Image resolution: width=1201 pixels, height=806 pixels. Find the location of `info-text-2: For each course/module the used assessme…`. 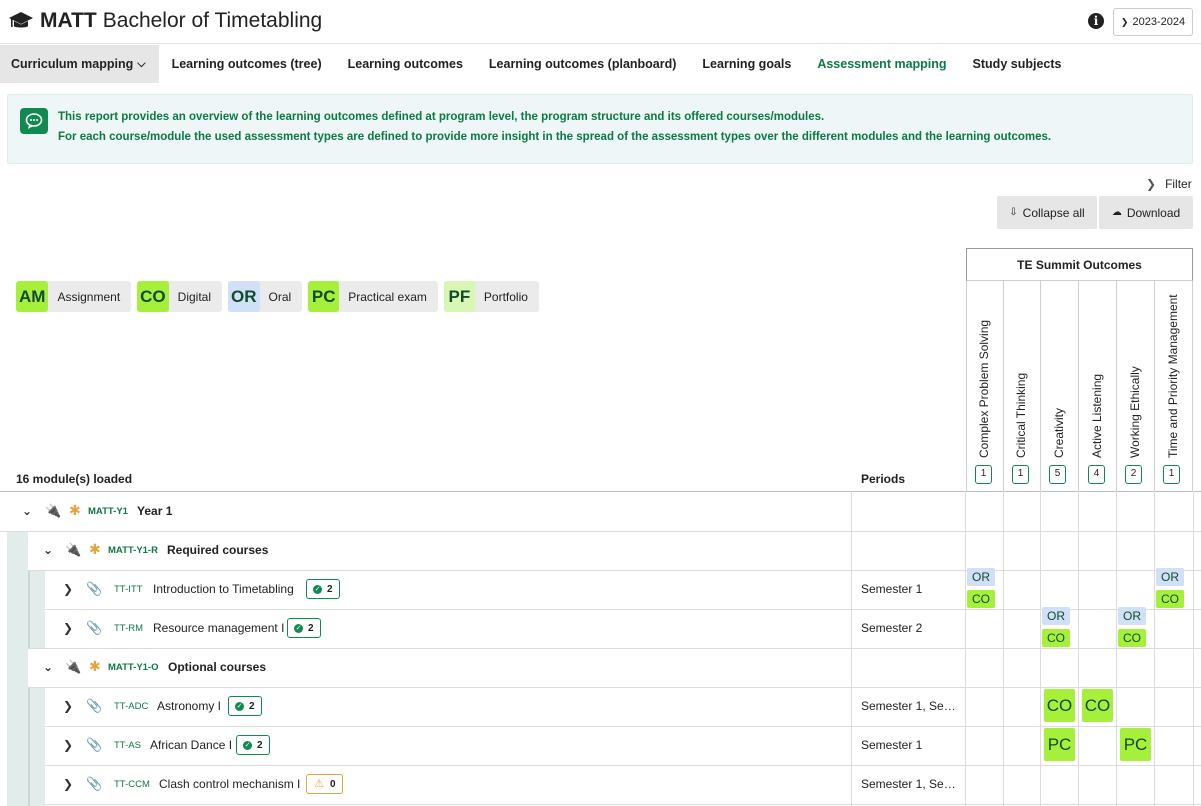

info-text-2: For each course/module the used assessme… is located at coordinates (555, 137).